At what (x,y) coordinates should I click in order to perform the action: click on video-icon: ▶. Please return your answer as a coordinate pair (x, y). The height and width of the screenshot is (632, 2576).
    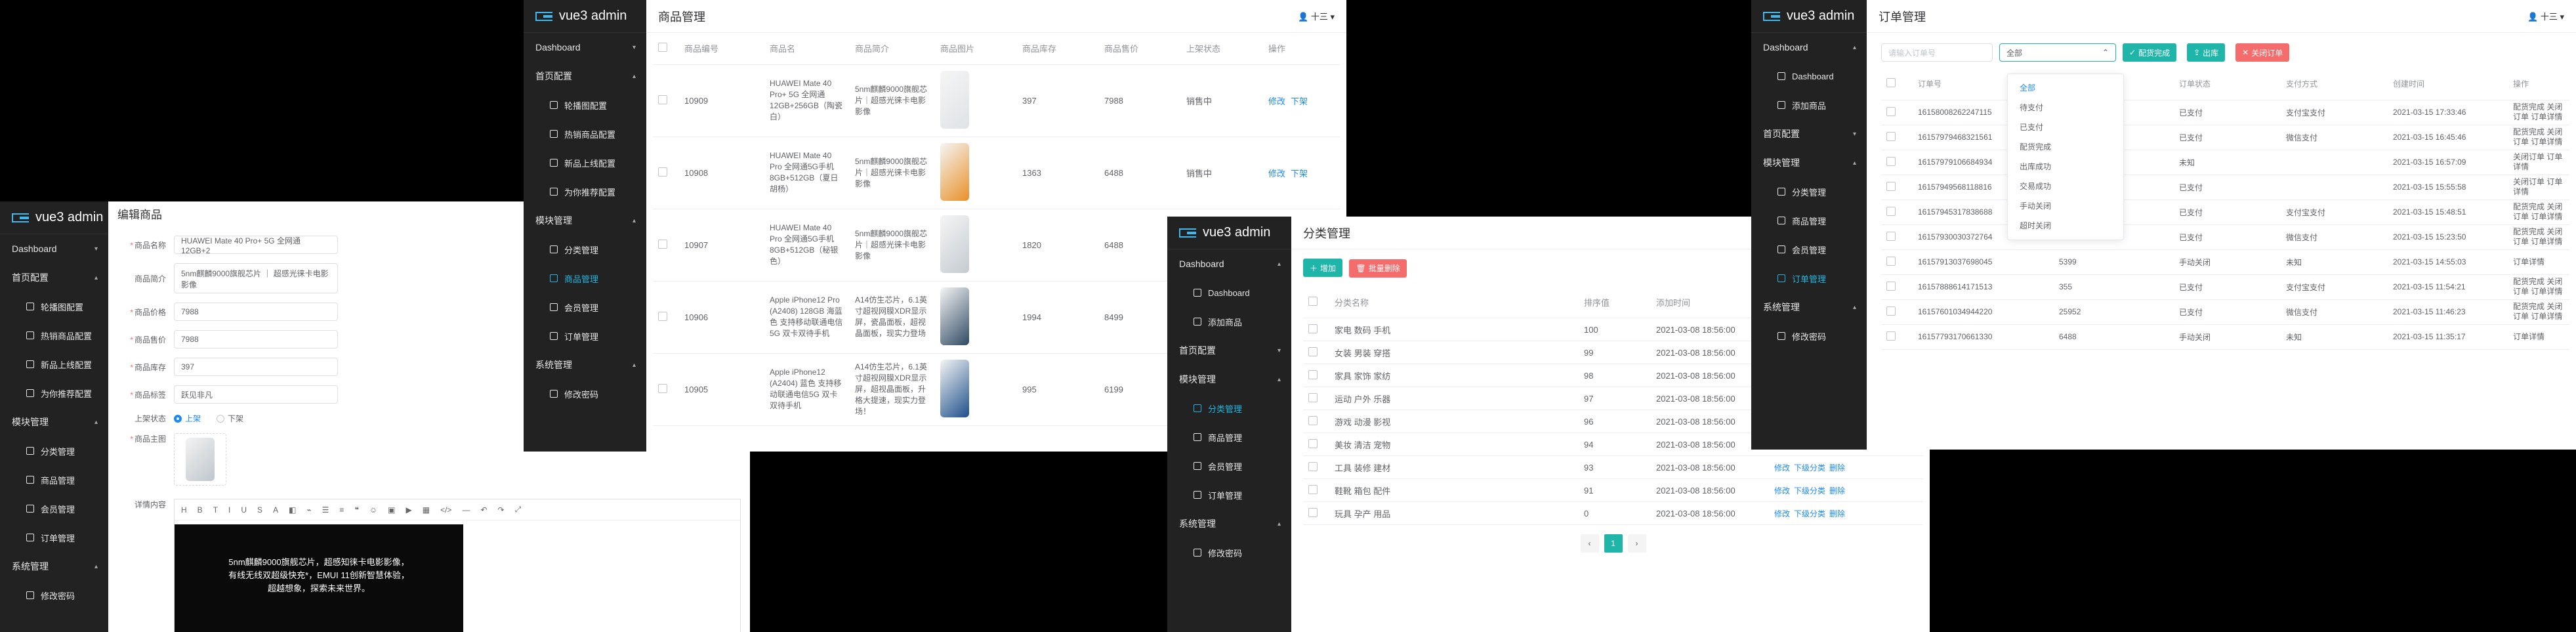
    Looking at the image, I should click on (409, 510).